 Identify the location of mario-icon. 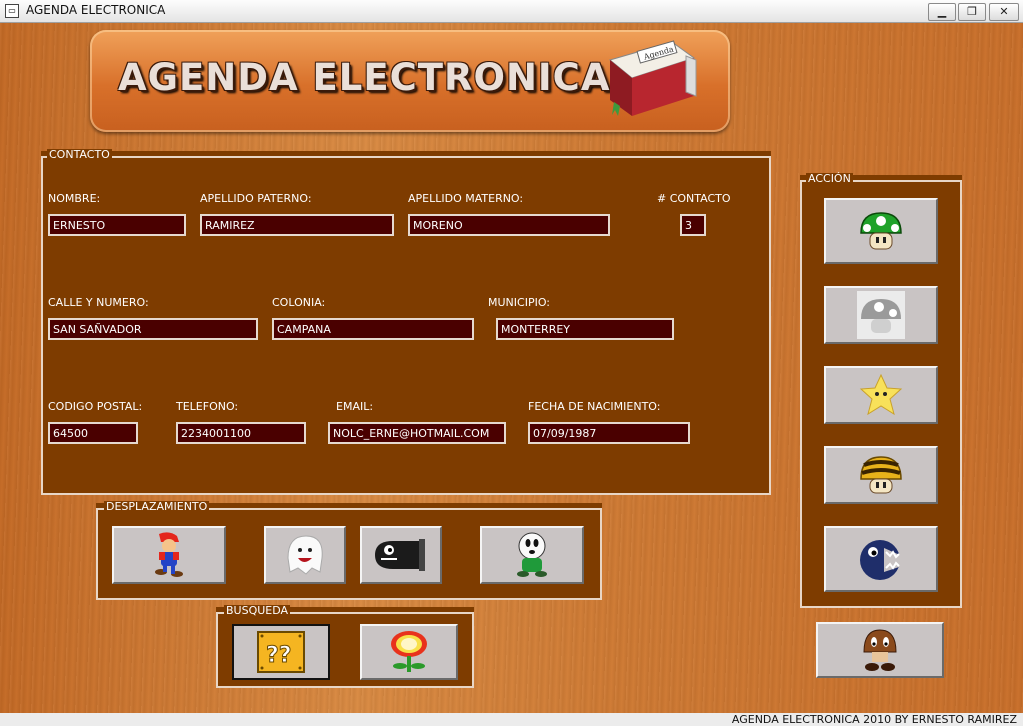
(169, 554).